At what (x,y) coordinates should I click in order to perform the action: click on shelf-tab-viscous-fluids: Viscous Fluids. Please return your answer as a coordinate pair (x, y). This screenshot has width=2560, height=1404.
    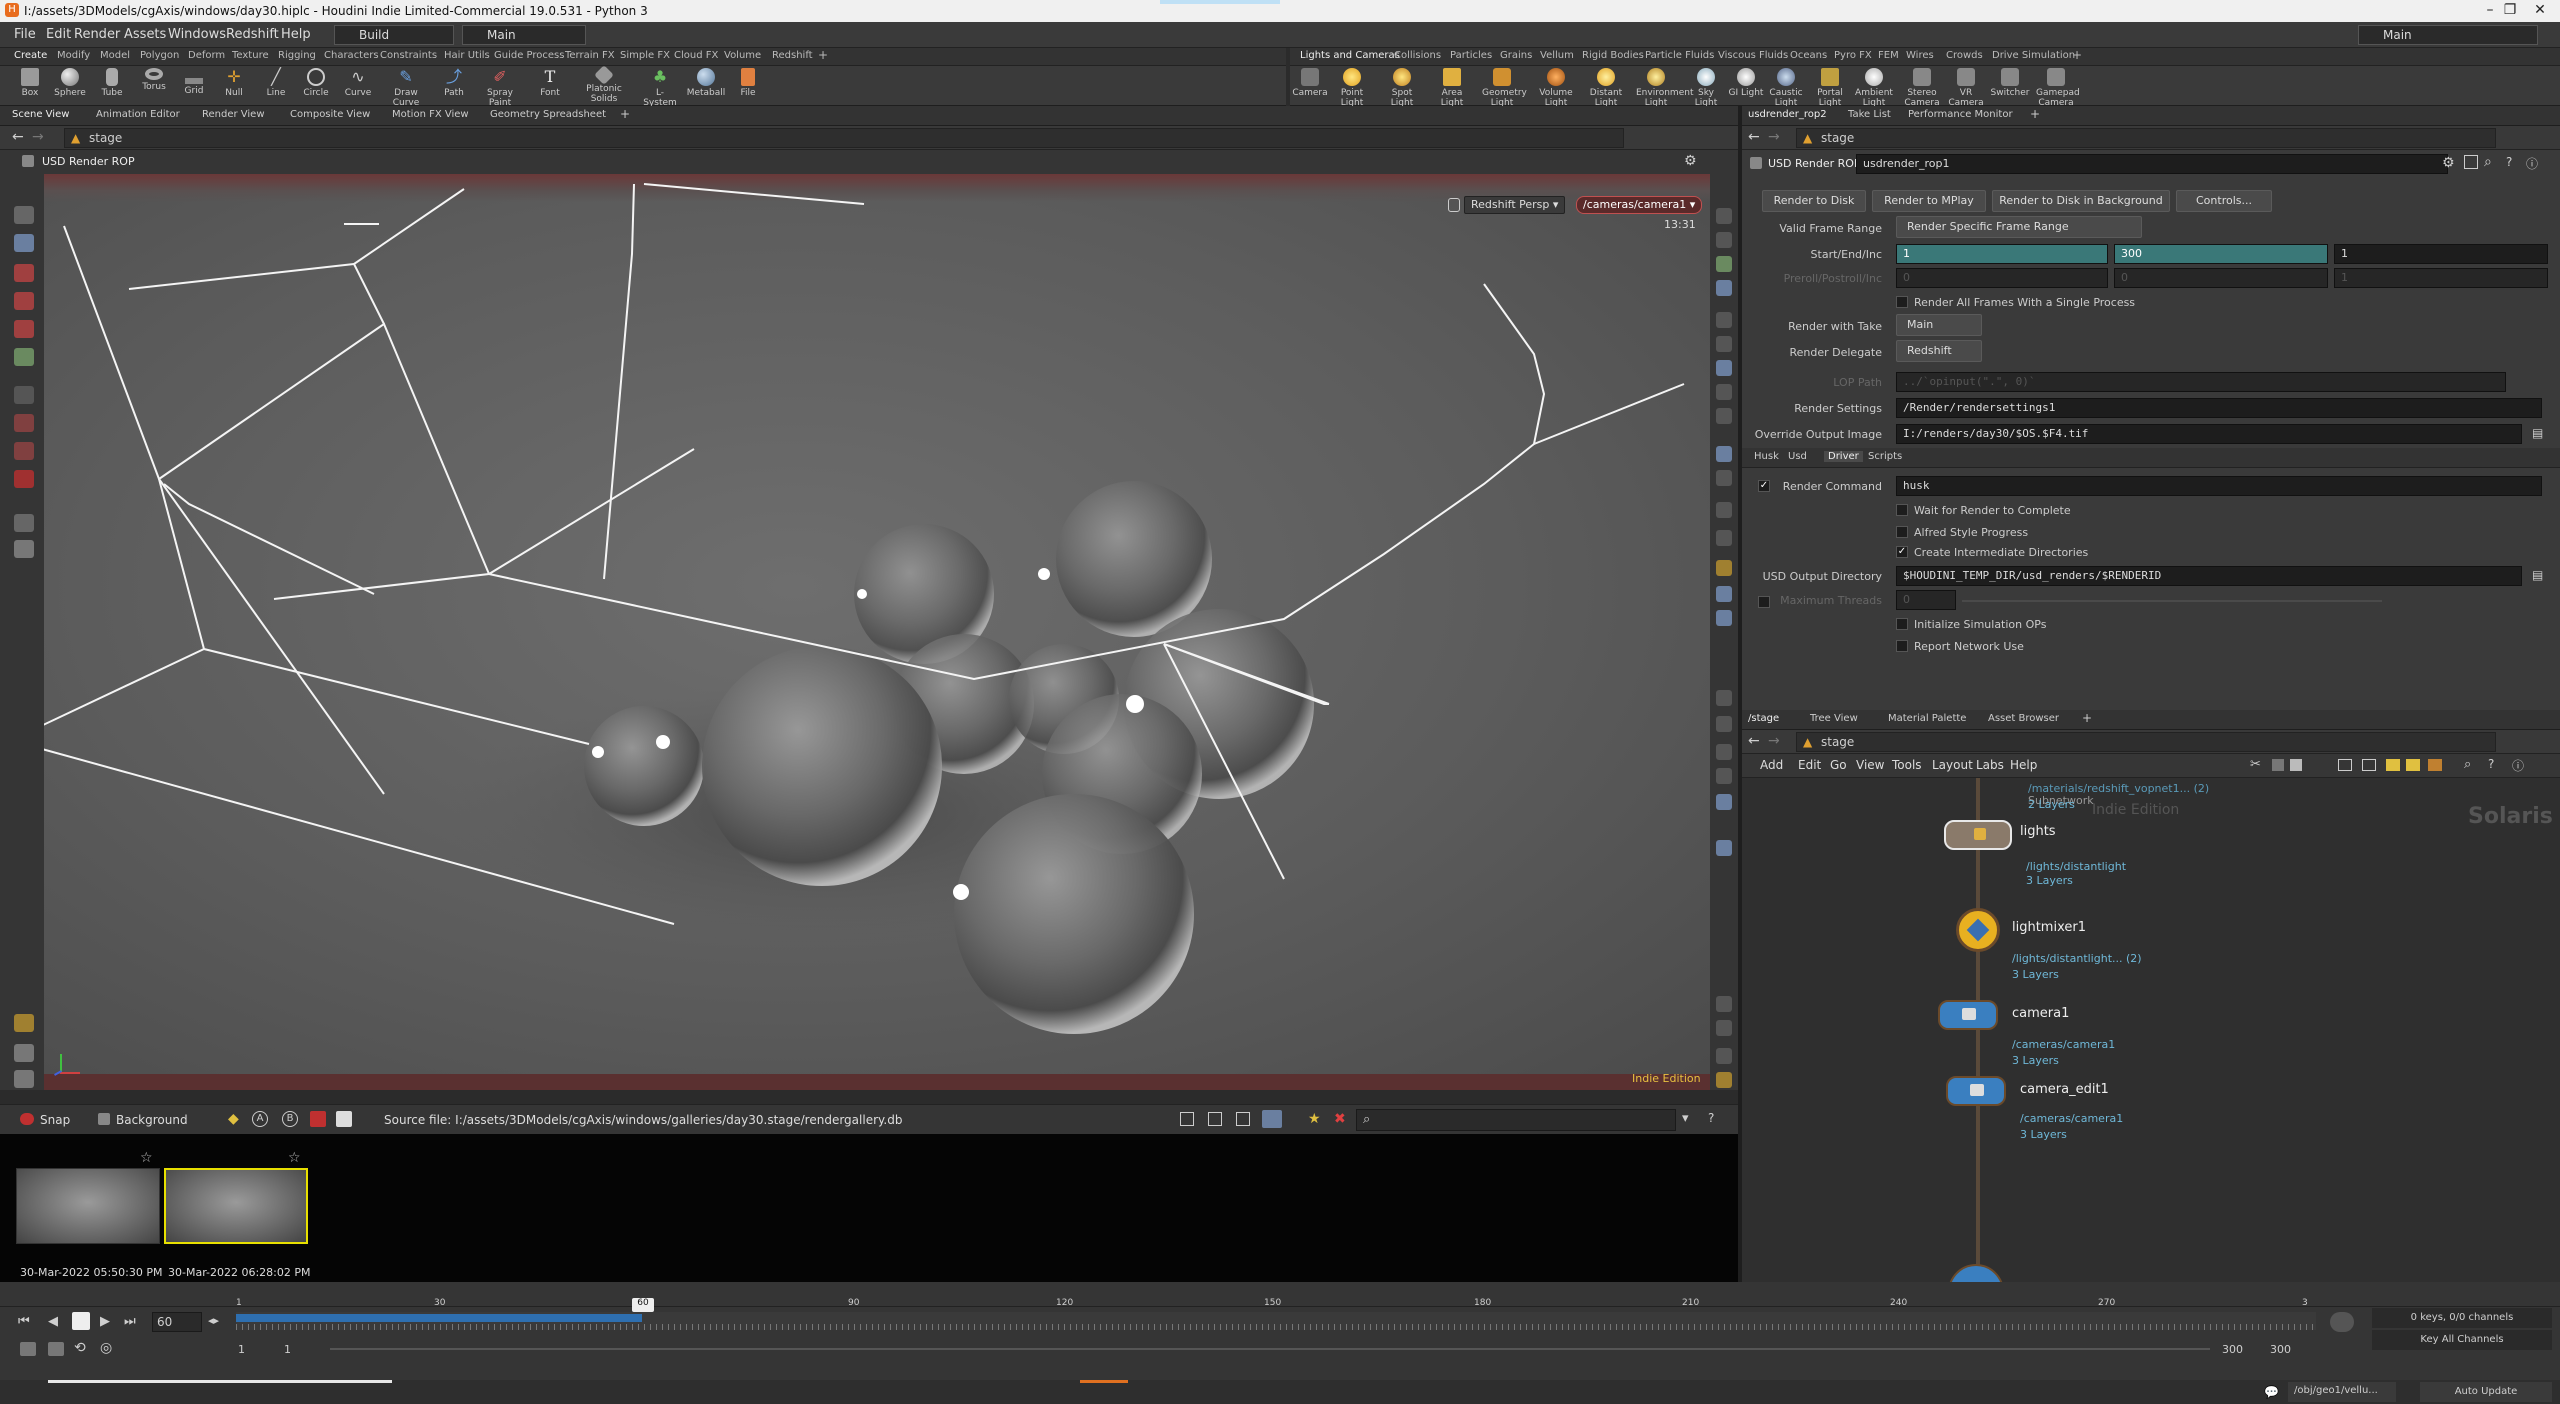
    Looking at the image, I should click on (1753, 55).